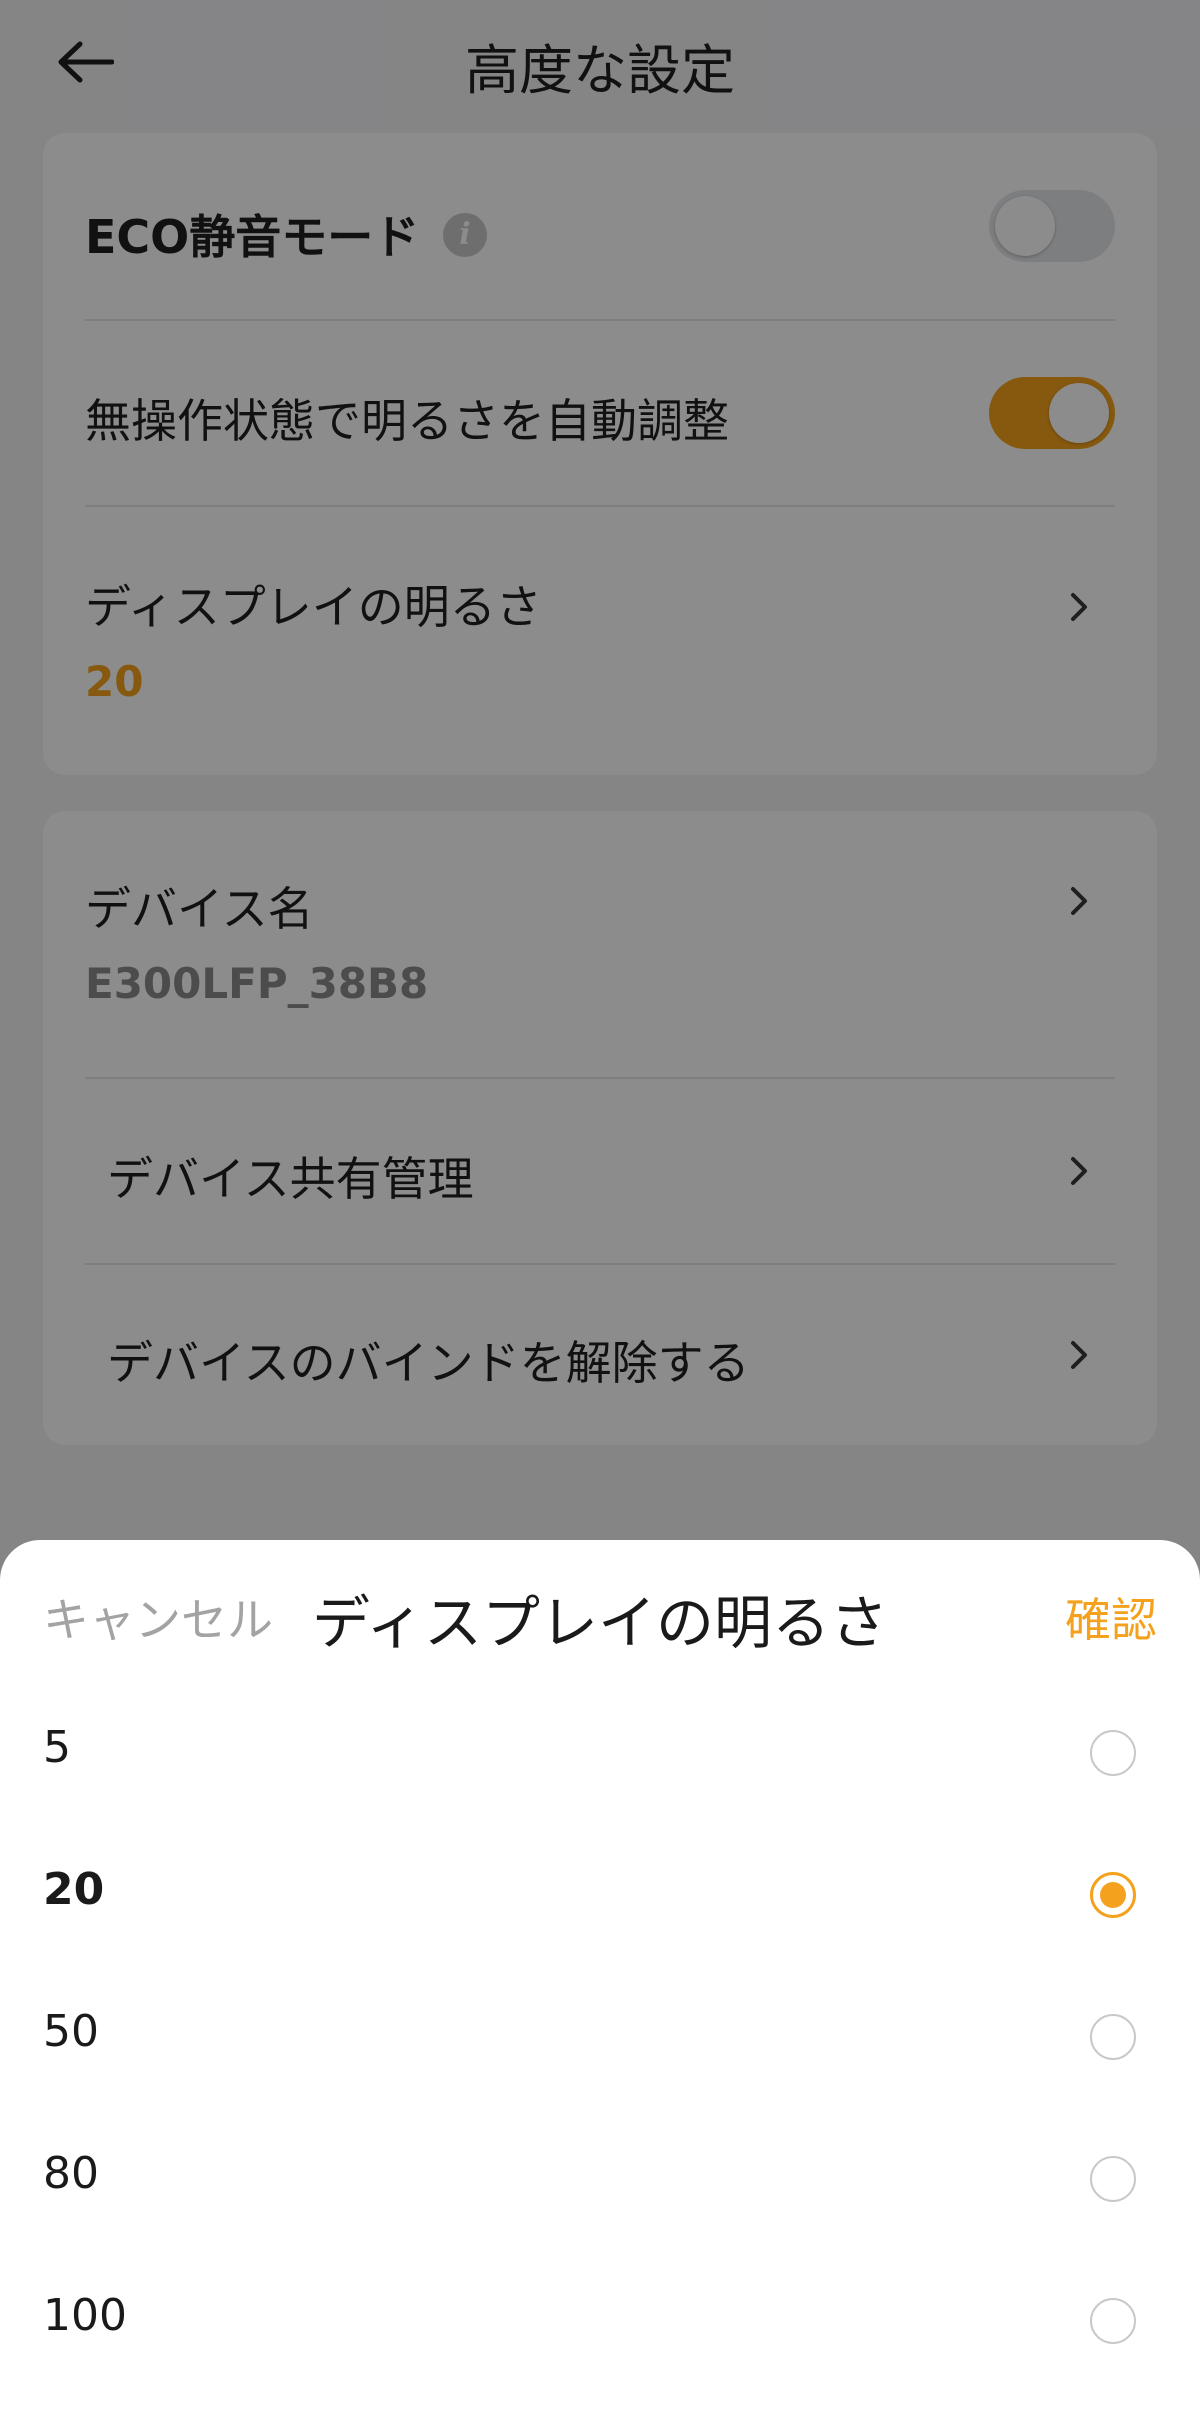  What do you see at coordinates (600, 2321) in the screenshot?
I see `brightness-option-100: 100` at bounding box center [600, 2321].